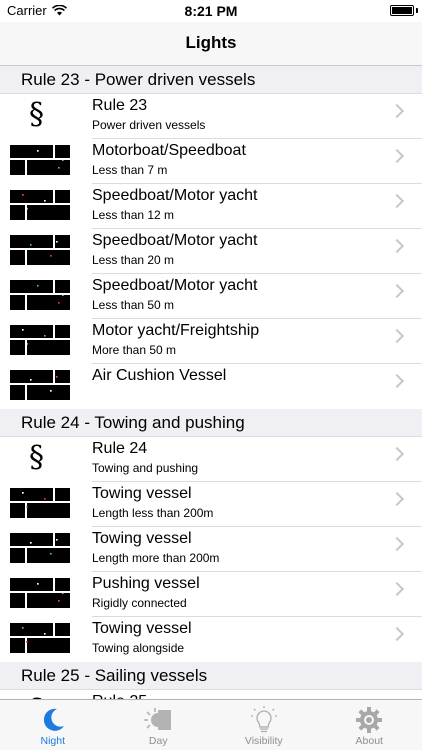 Image resolution: width=422 pixels, height=750 pixels. Describe the element at coordinates (211, 594) in the screenshot. I see `list-item: Pushing vessel Rigidly connected` at that location.